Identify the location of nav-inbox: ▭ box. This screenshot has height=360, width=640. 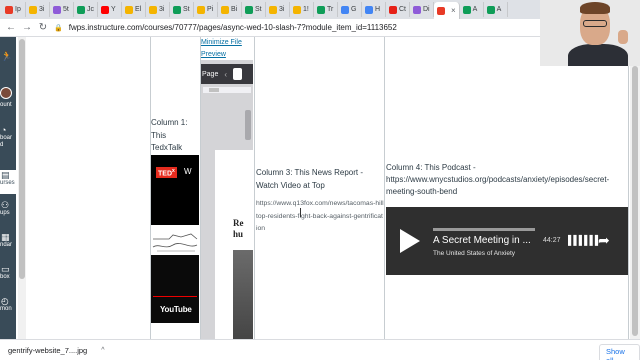
(8, 272).